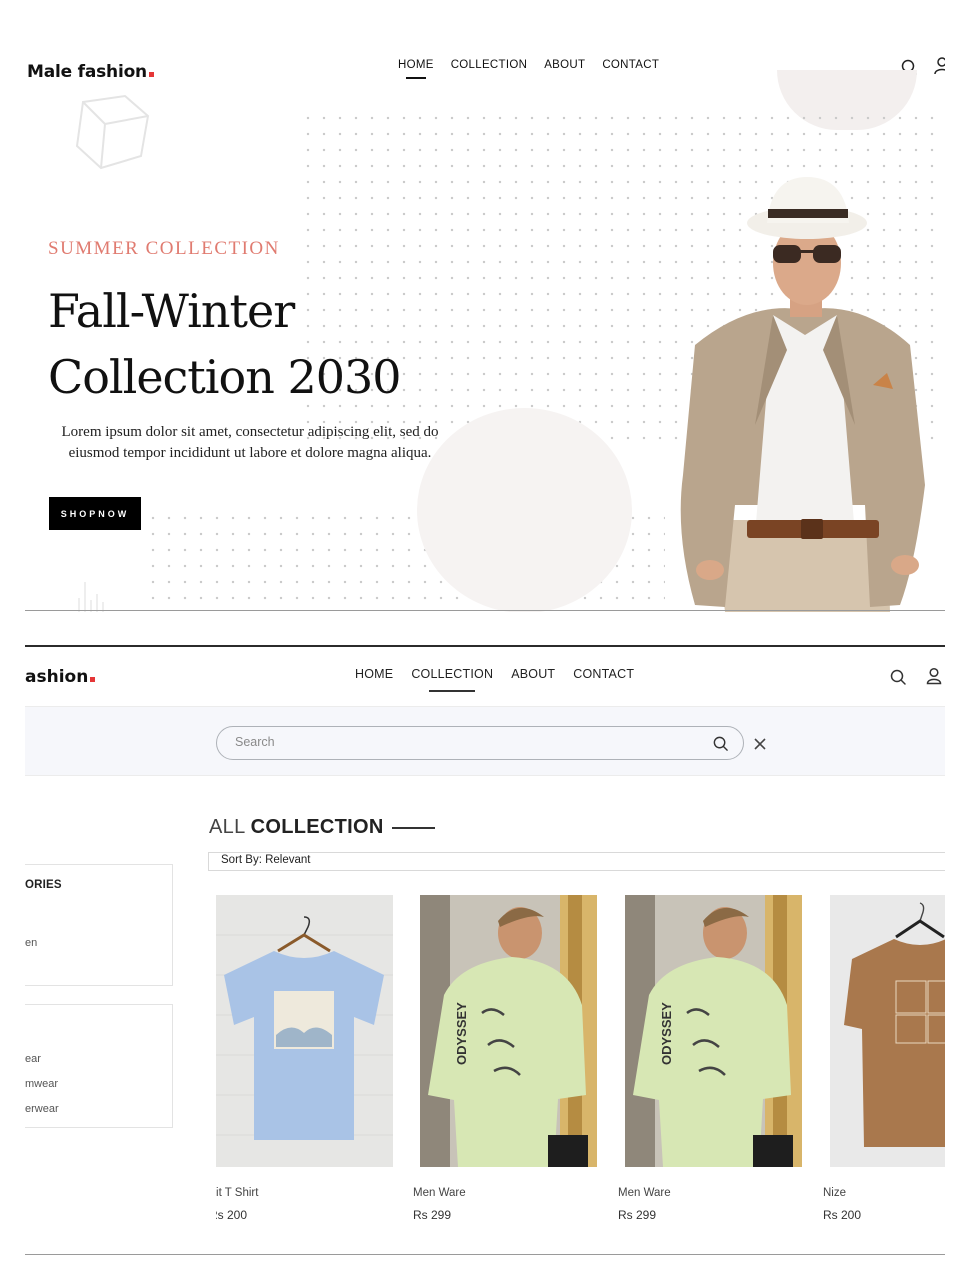 The image size is (970, 1280). What do you see at coordinates (33, 1059) in the screenshot?
I see `filter-option: ear` at bounding box center [33, 1059].